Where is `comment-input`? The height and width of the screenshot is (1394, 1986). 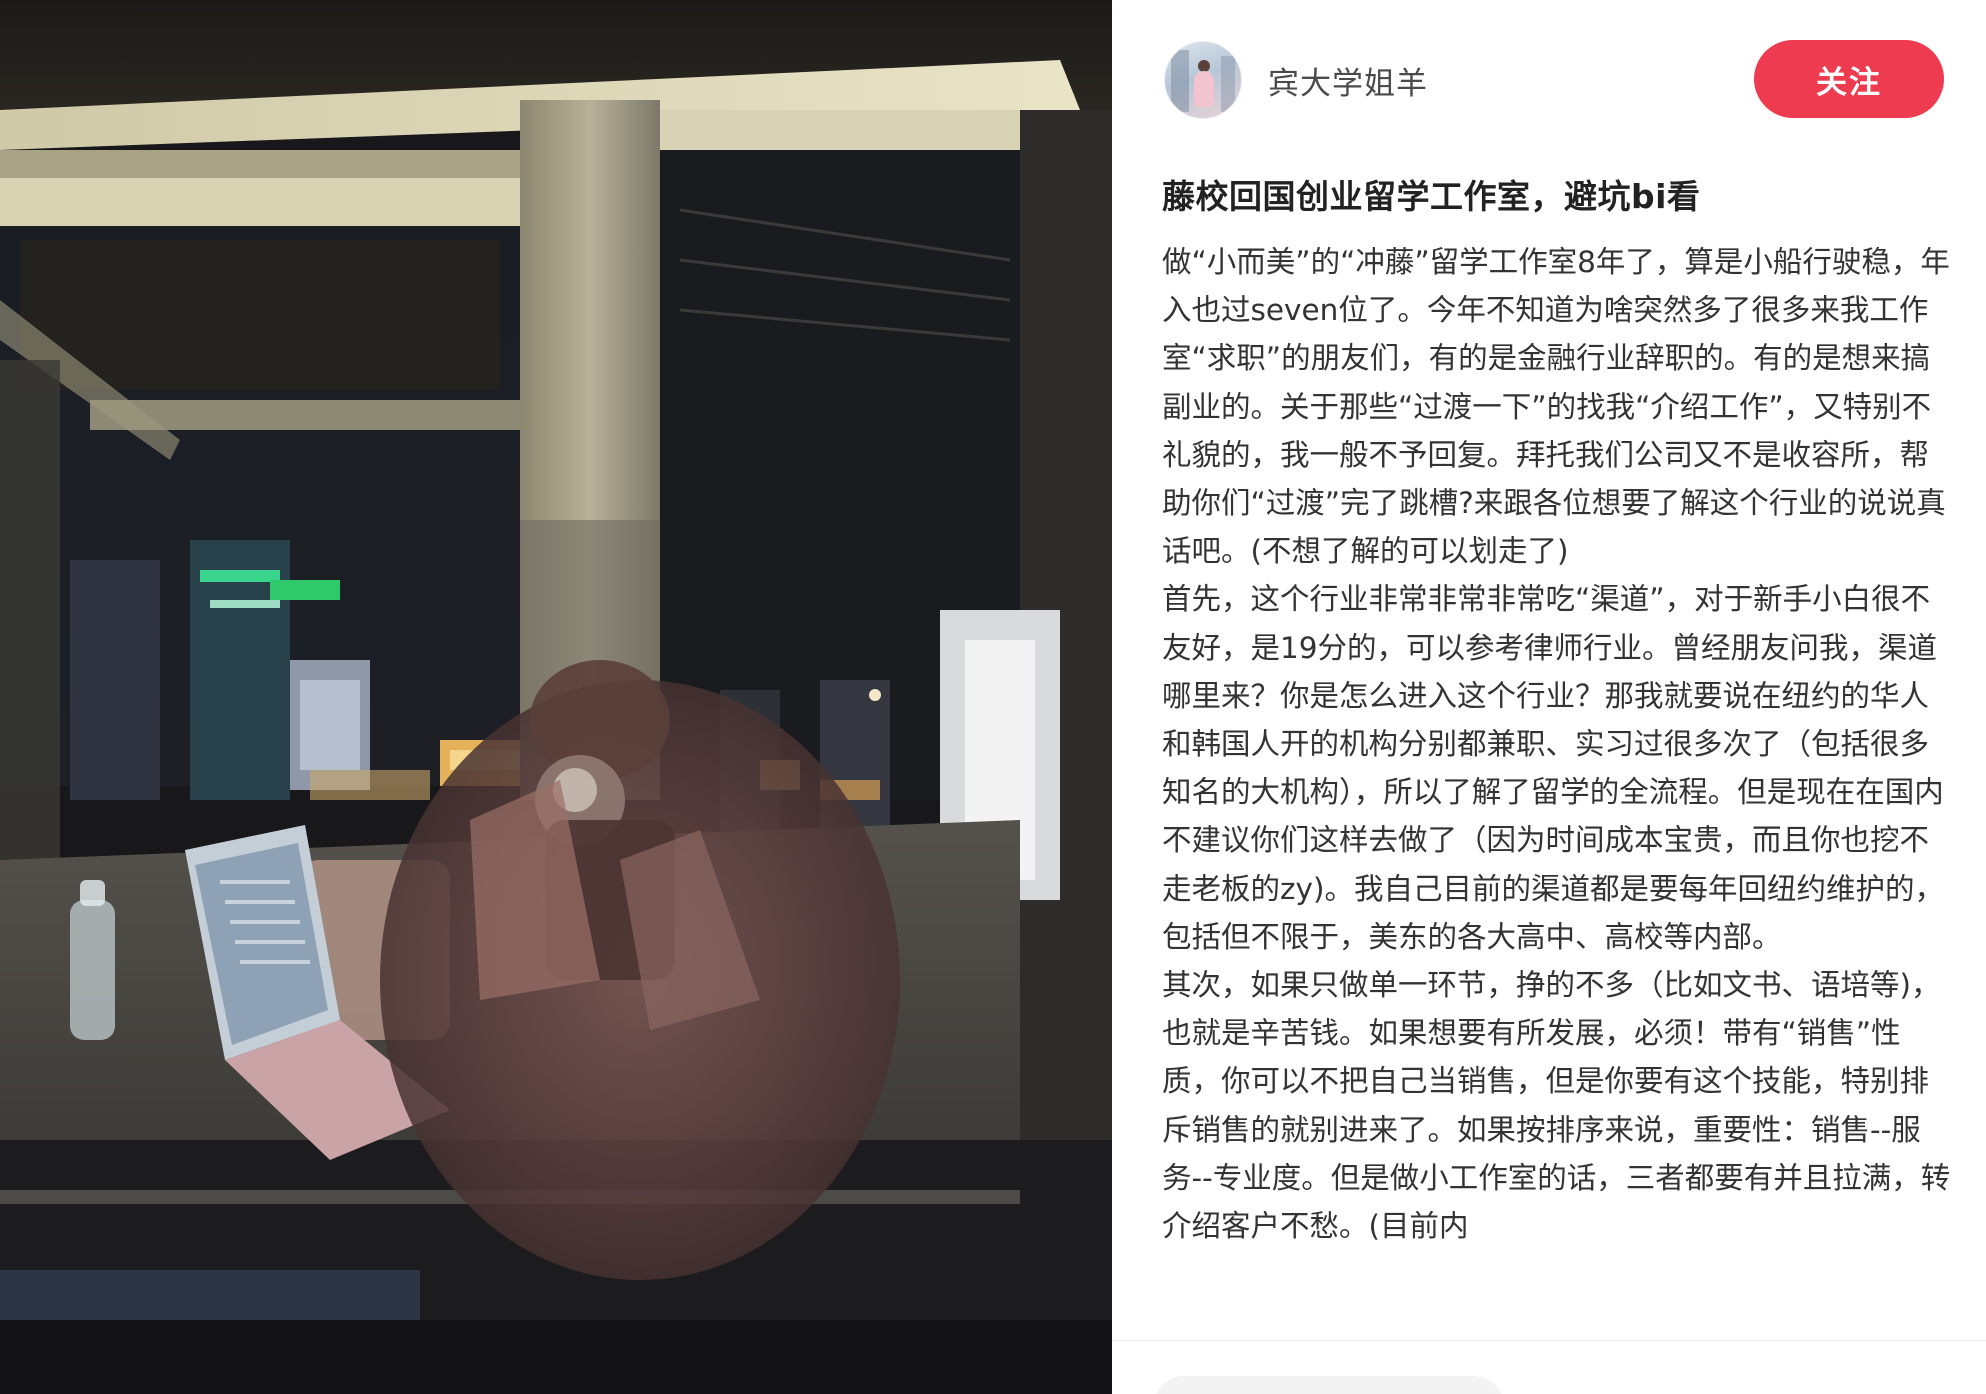 comment-input is located at coordinates (1329, 1385).